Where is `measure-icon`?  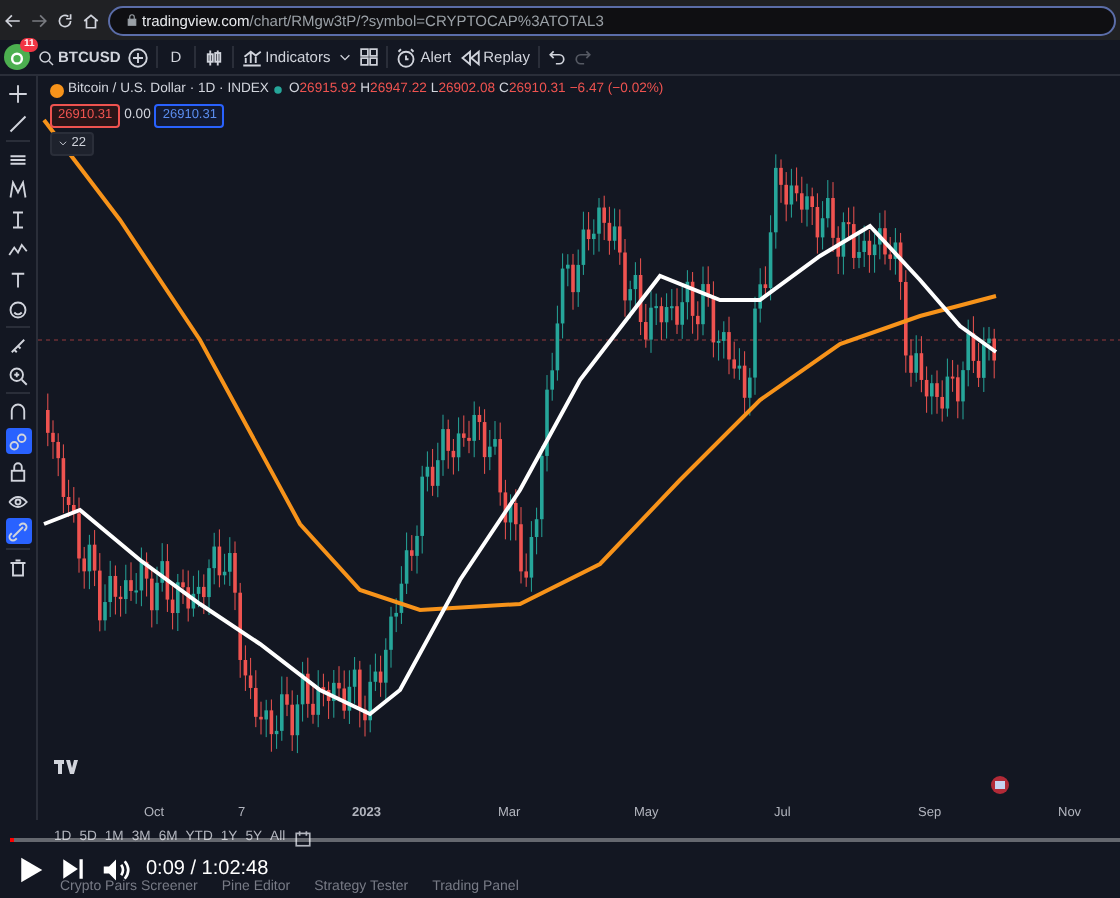
measure-icon is located at coordinates (18, 219).